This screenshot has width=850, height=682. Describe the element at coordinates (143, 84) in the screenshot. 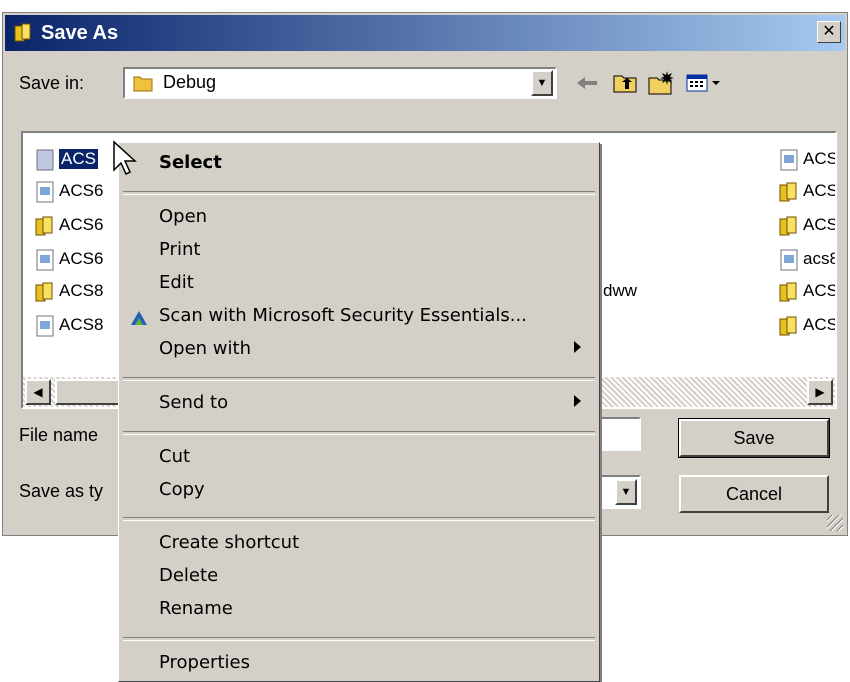

I see `folder-icon` at that location.